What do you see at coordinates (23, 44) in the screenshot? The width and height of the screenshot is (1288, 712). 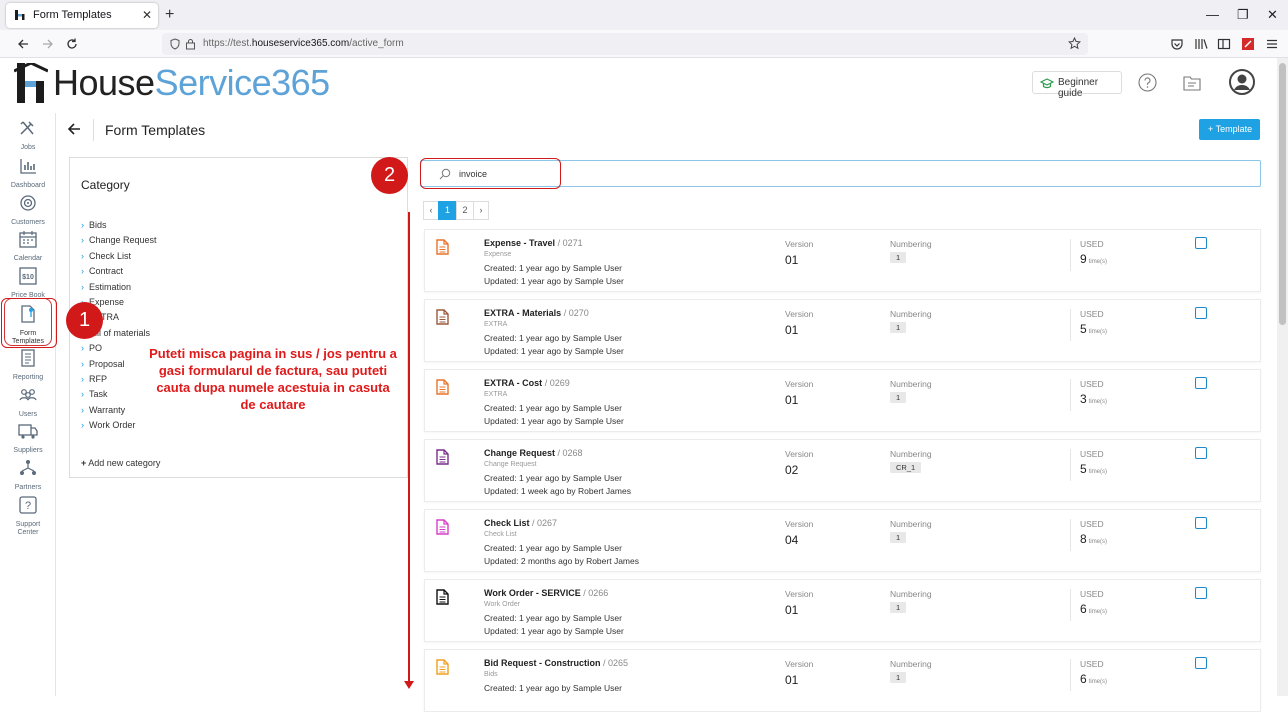 I see `back-icon` at bounding box center [23, 44].